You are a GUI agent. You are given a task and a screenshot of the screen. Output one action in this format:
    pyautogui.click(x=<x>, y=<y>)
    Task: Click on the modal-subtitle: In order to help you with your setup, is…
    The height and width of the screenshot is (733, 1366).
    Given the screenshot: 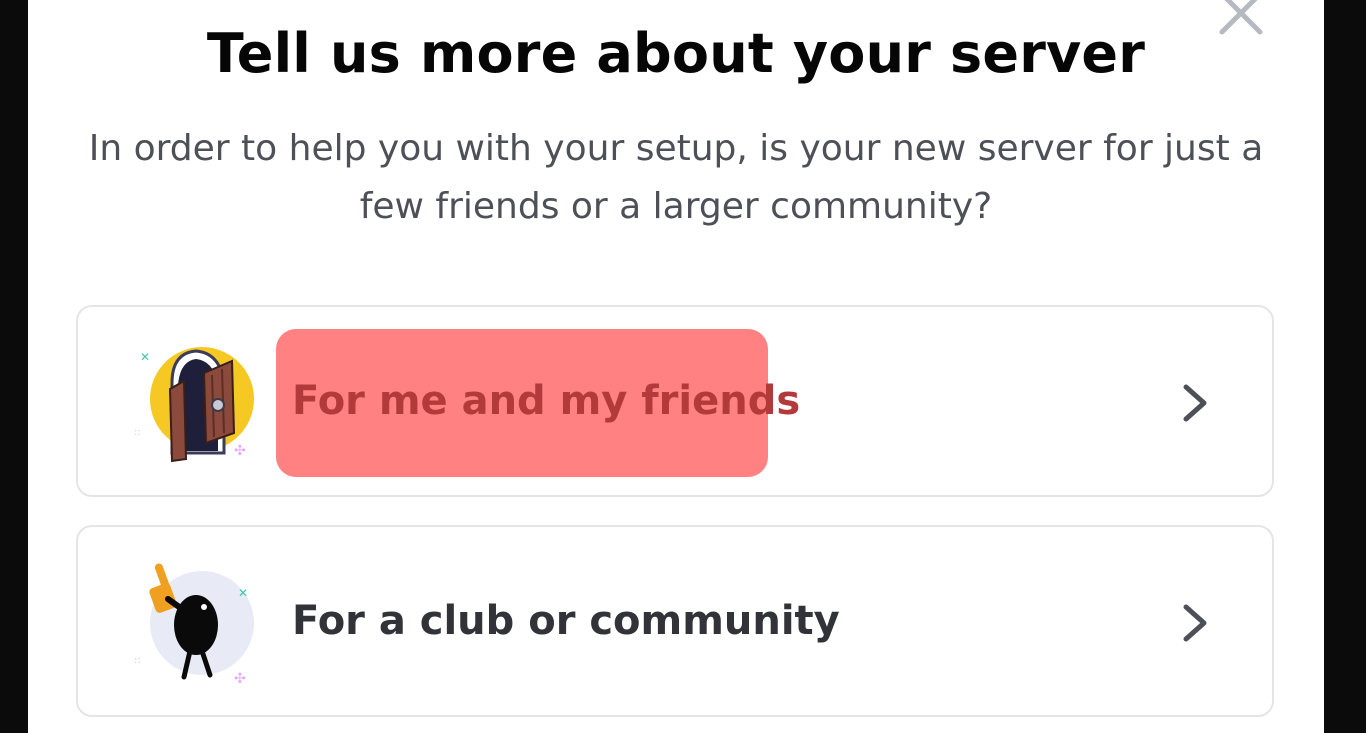 What is the action you would take?
    pyautogui.click(x=676, y=177)
    